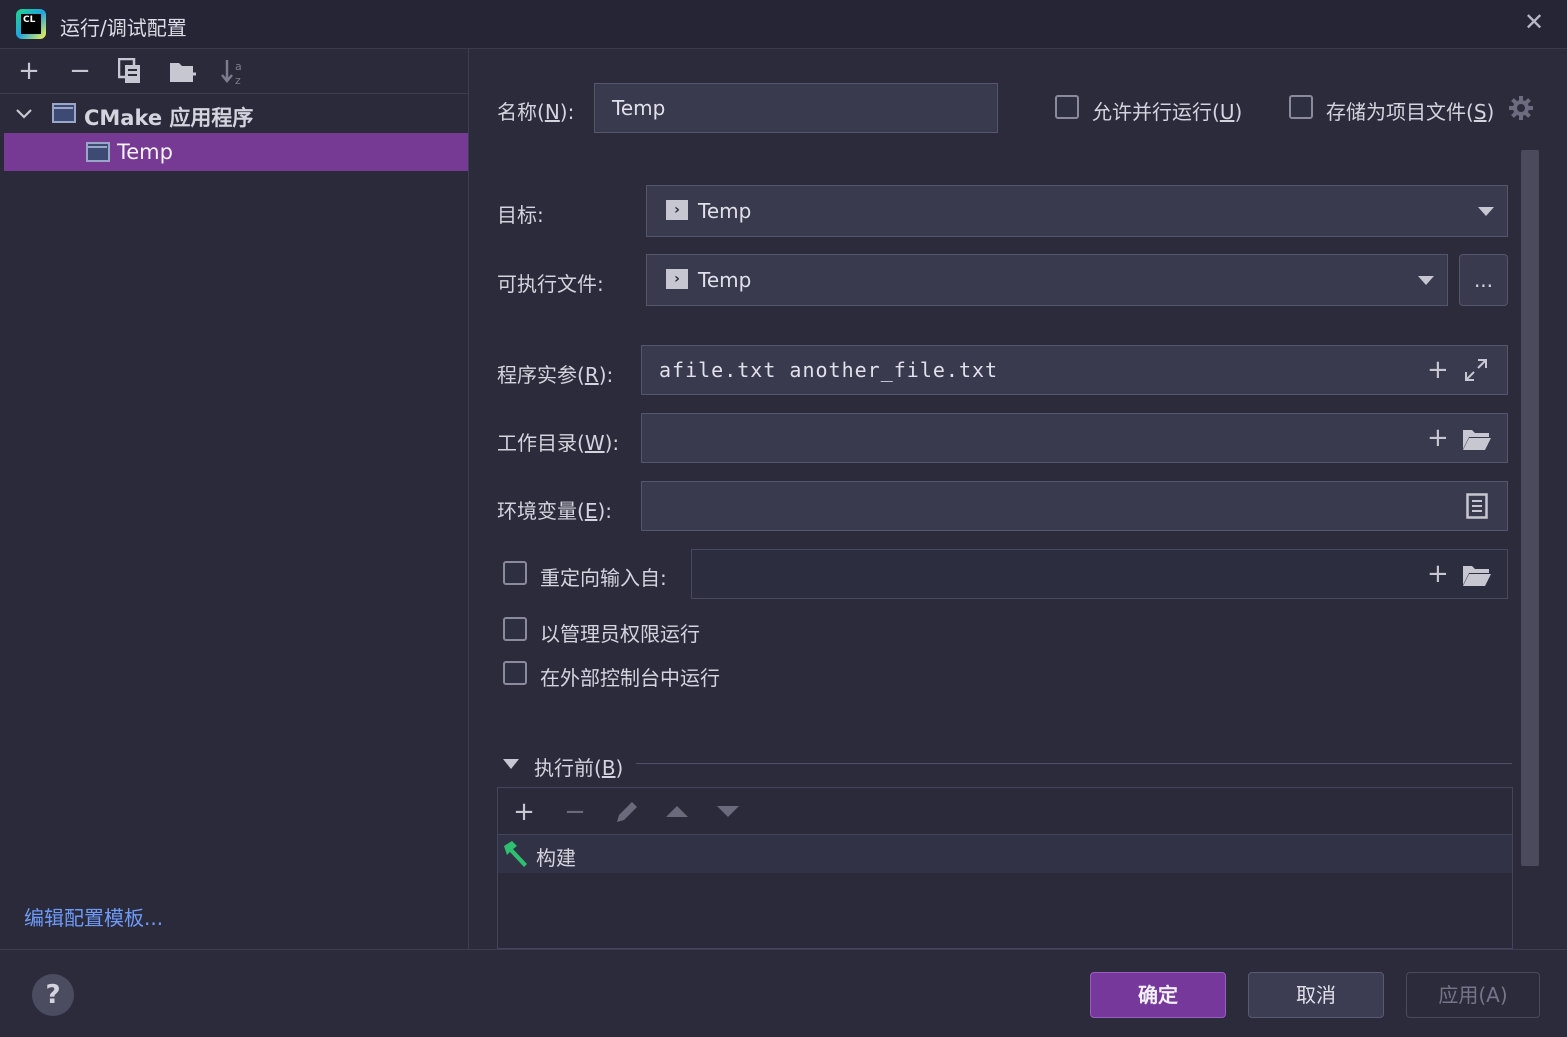  Describe the element at coordinates (238, 66) in the screenshot. I see `svg-text: a` at that location.